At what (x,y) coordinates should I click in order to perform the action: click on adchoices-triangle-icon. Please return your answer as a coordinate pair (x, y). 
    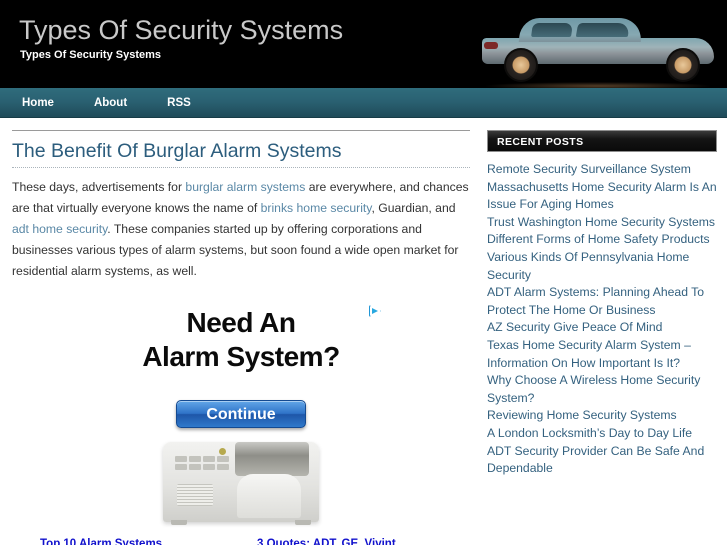
    Looking at the image, I should click on (375, 311).